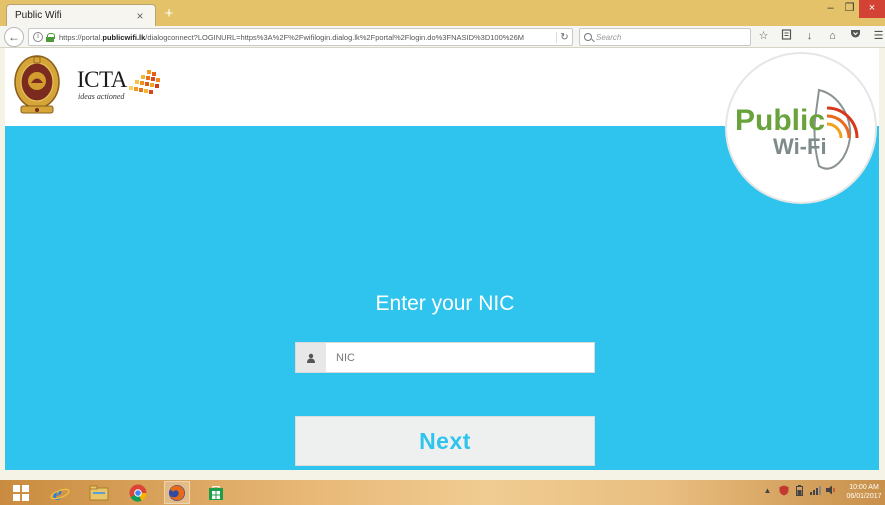 The height and width of the screenshot is (505, 885). What do you see at coordinates (102, 79) in the screenshot?
I see `icta-name: ICTA` at bounding box center [102, 79].